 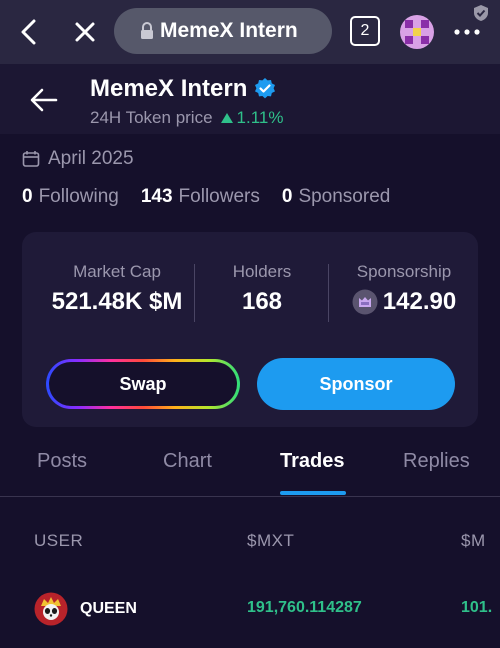 I want to click on trade-mxt-amount: 191,760.114287, so click(x=304, y=607).